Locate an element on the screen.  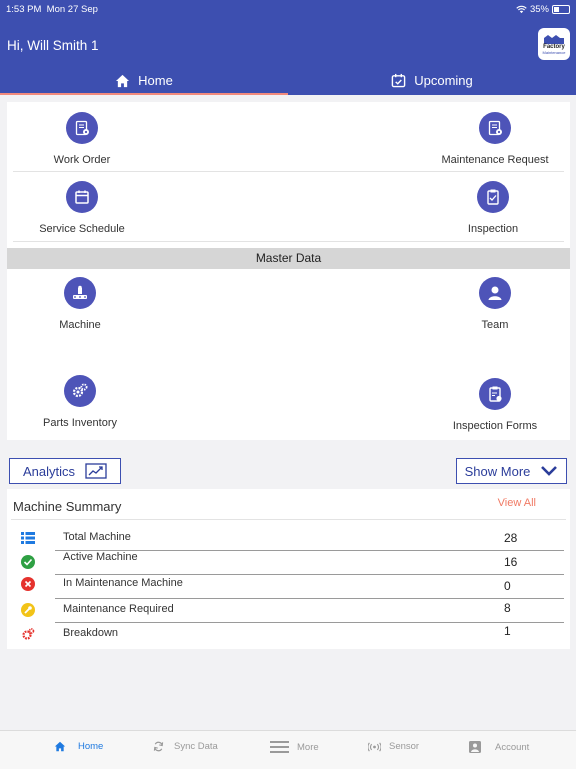
summary-row-maintenance-required: Maintenance Required 8 is located at coordinates (288, 611).